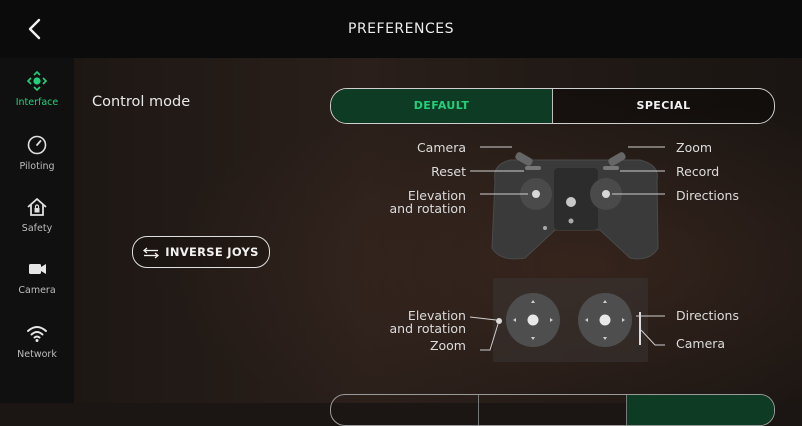 Image resolution: width=802 pixels, height=426 pixels. Describe the element at coordinates (698, 171) in the screenshot. I see `label-record: Record` at that location.